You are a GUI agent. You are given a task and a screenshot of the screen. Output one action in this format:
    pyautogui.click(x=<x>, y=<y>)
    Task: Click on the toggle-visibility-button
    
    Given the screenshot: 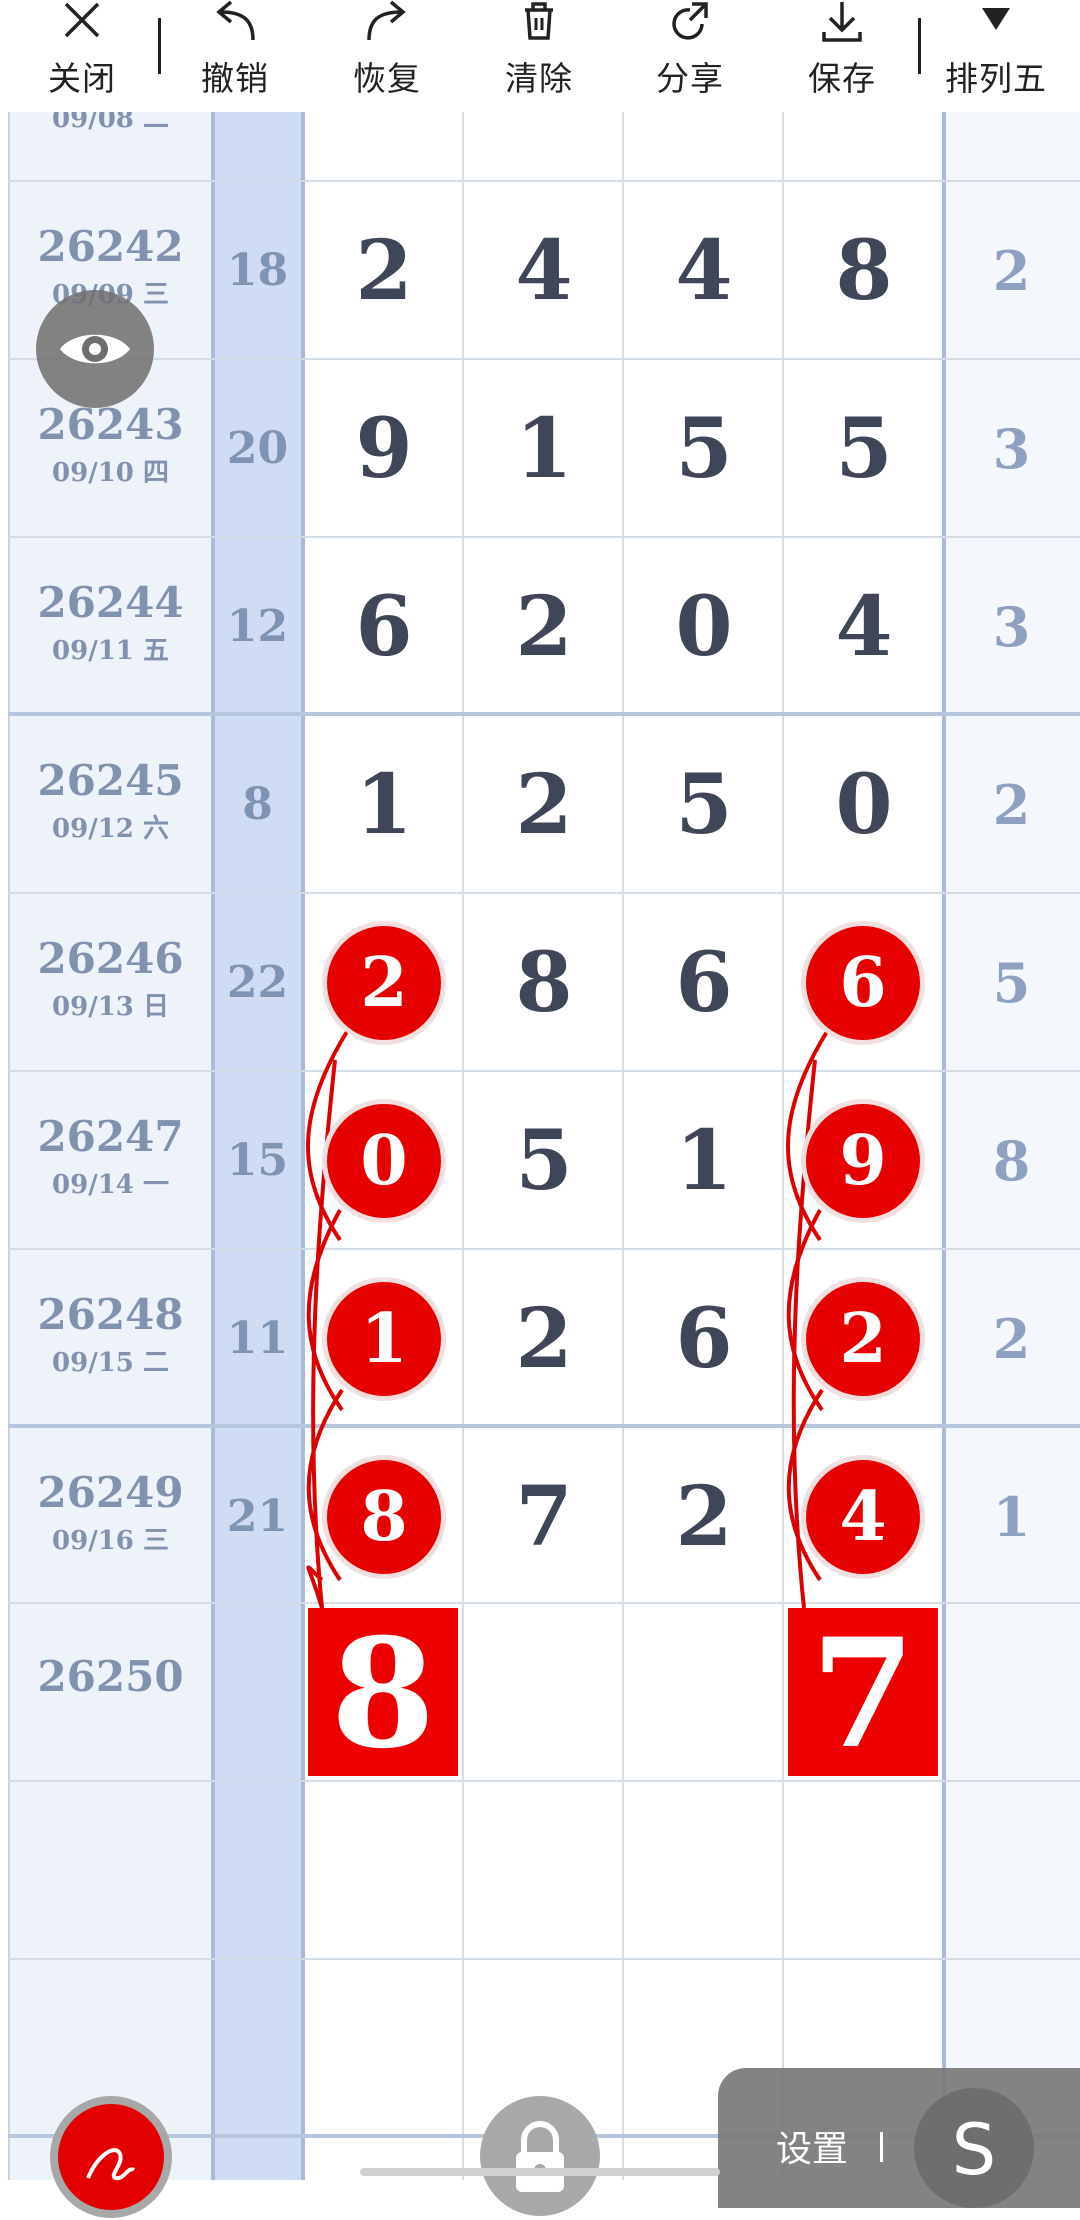 What is the action you would take?
    pyautogui.click(x=95, y=349)
    